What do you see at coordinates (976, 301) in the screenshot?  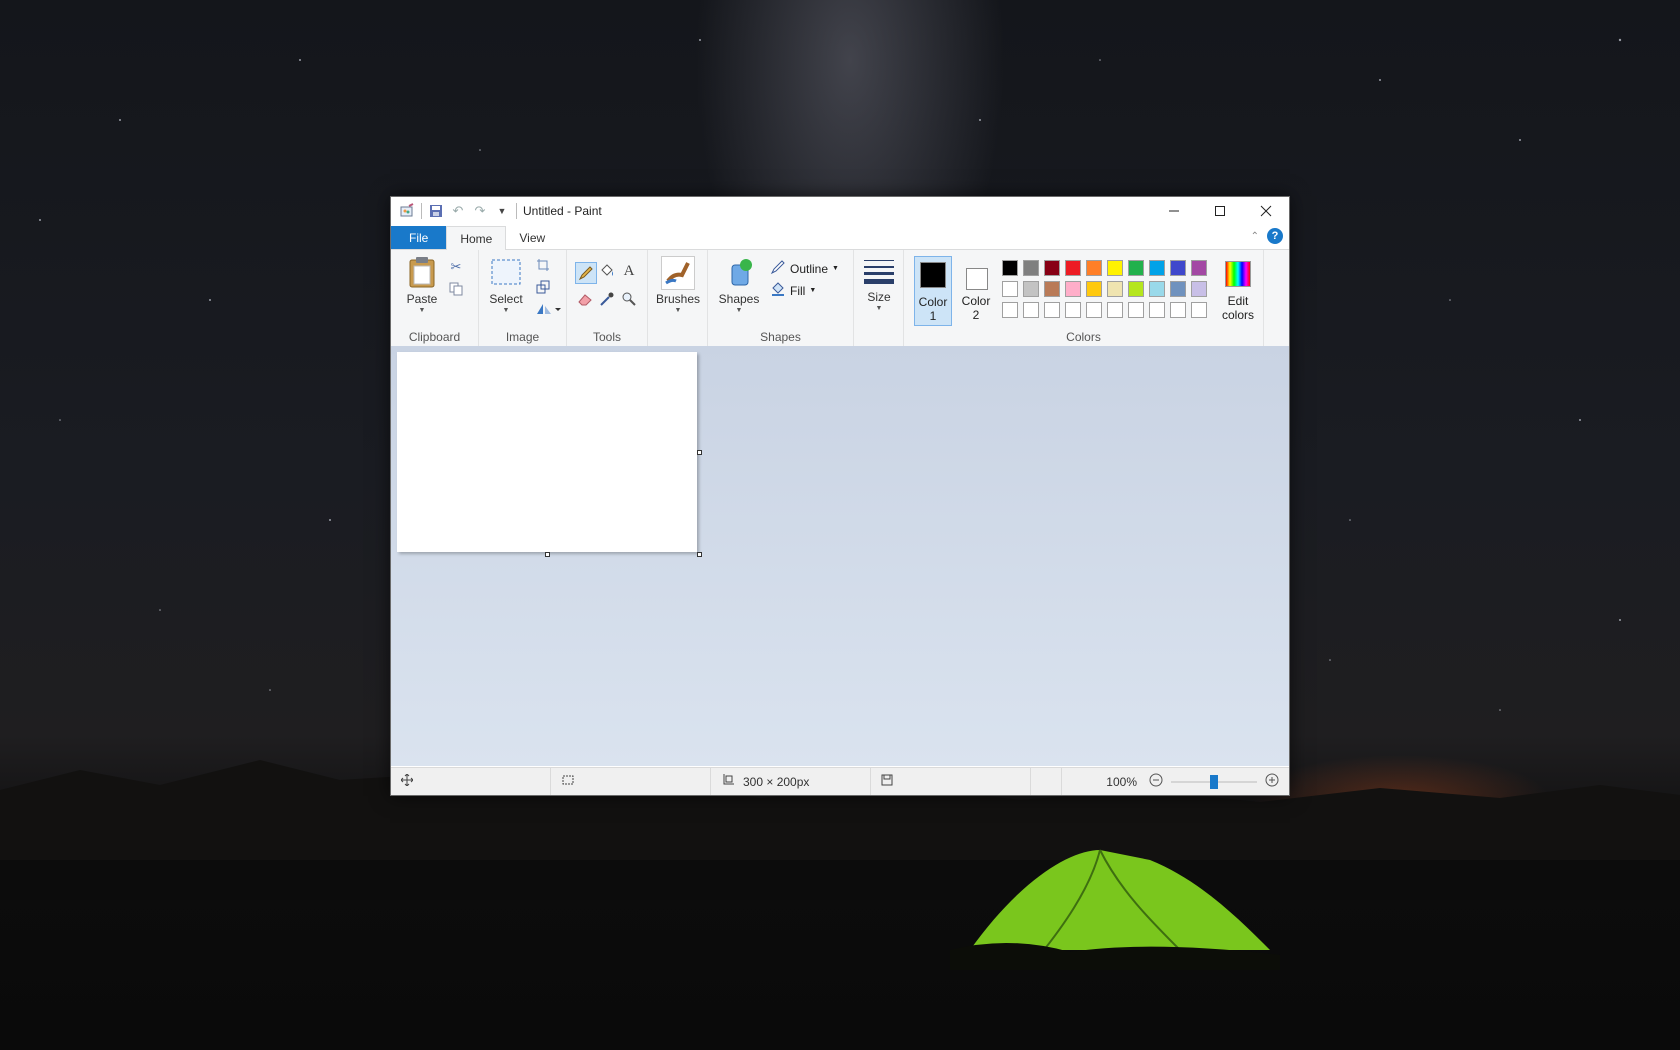 I see `color2-label: Color` at bounding box center [976, 301].